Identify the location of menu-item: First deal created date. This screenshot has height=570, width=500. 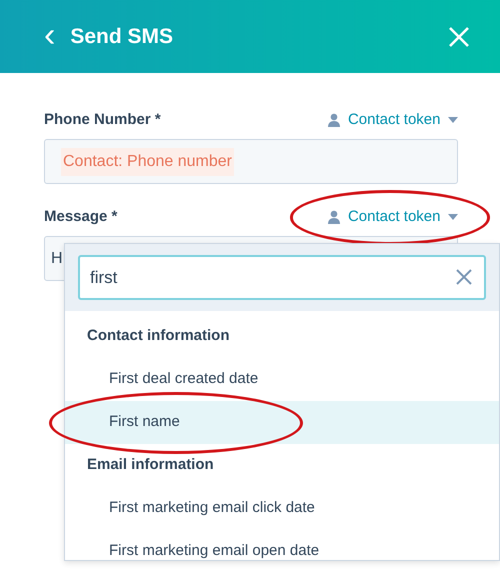
(282, 379).